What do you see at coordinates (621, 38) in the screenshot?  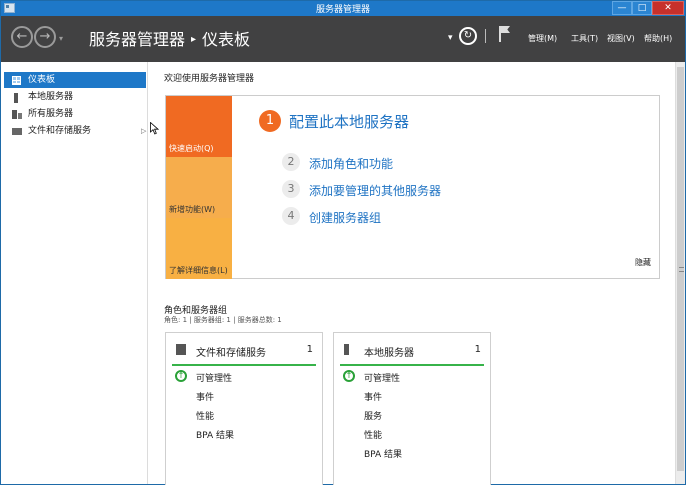 I see `menu-view: 视图(V)` at bounding box center [621, 38].